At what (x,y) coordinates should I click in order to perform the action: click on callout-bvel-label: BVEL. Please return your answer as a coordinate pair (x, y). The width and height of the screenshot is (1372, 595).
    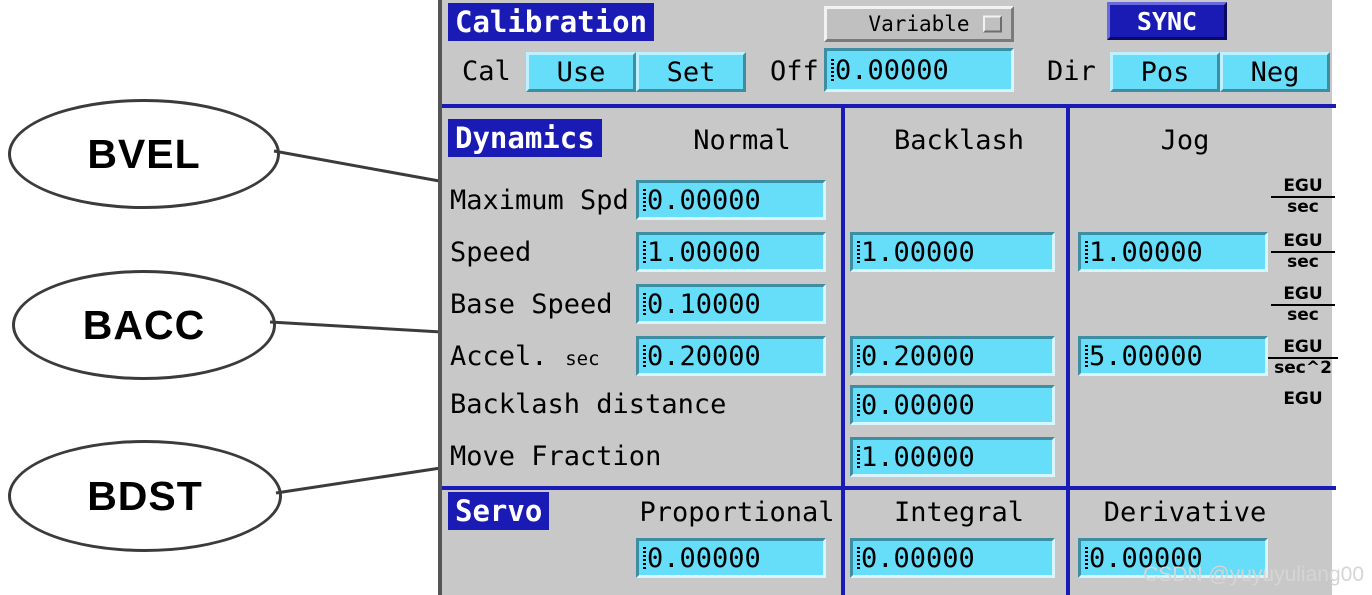
    Looking at the image, I should click on (144, 153).